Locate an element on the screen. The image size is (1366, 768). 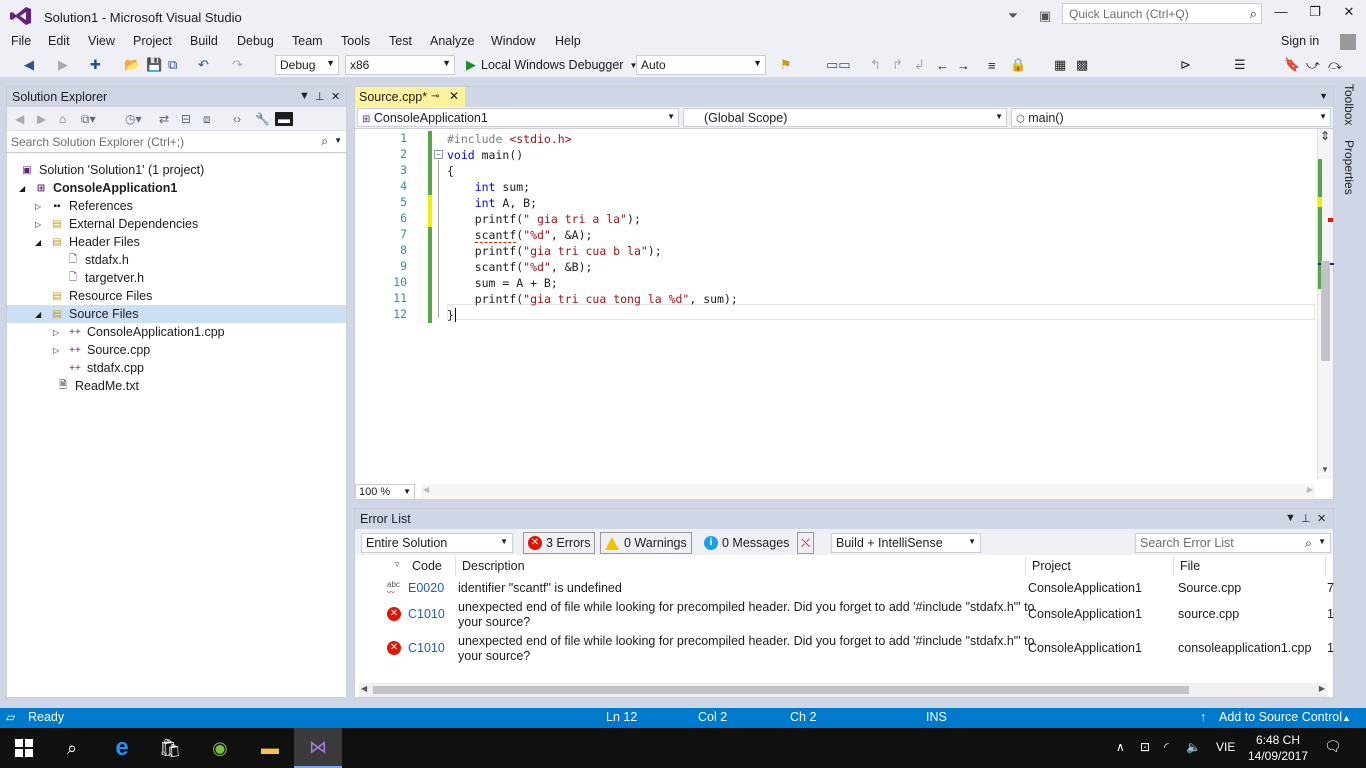
debug-target-select: Auto ▼ is located at coordinates (701, 65).